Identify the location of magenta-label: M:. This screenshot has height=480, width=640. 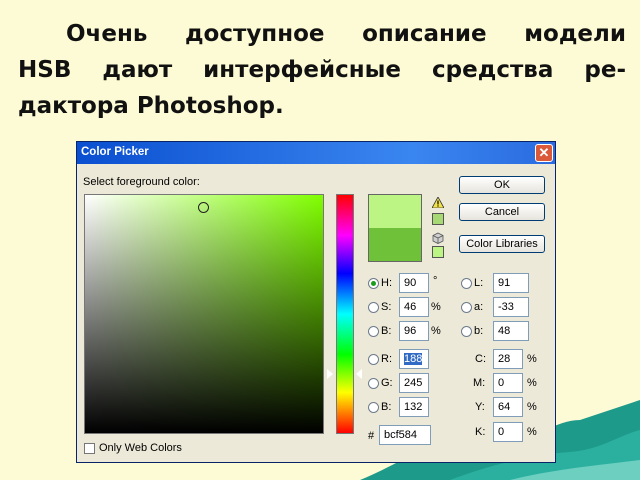
(479, 383).